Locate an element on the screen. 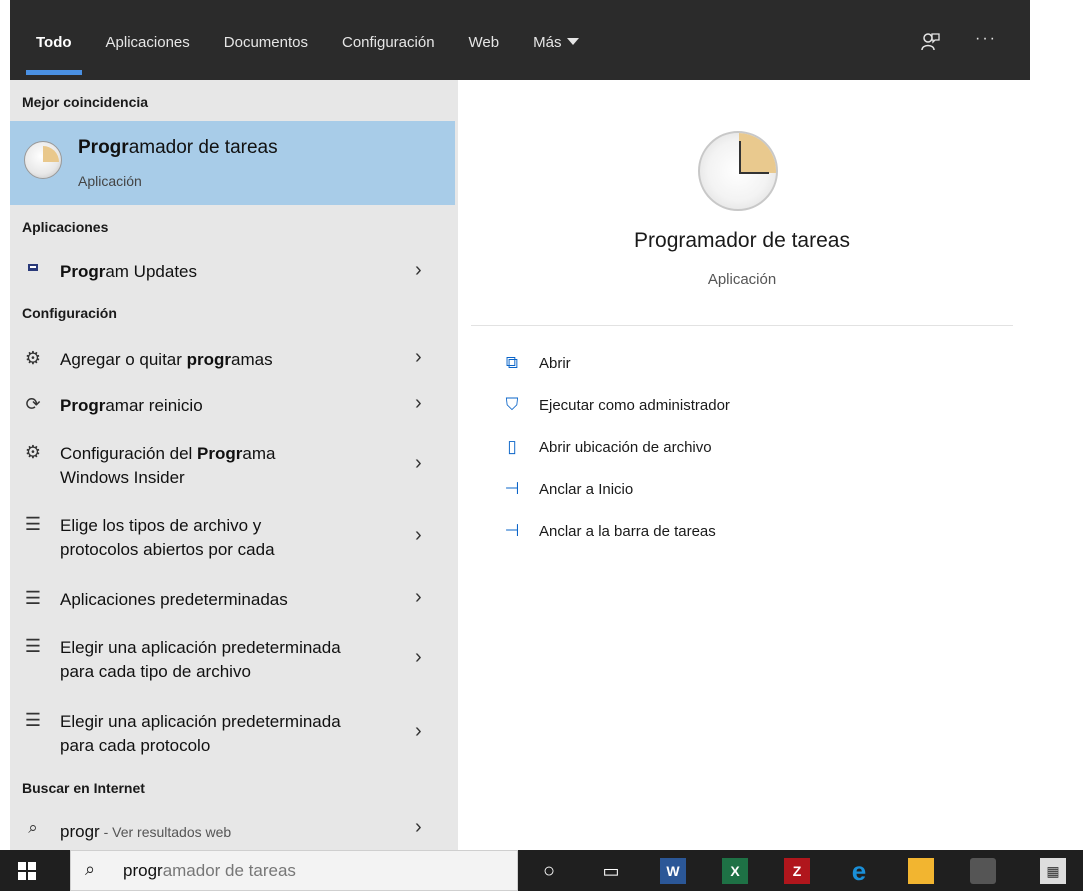 This screenshot has height=891, width=1083. feedback-icon-svg is located at coordinates (930, 42).